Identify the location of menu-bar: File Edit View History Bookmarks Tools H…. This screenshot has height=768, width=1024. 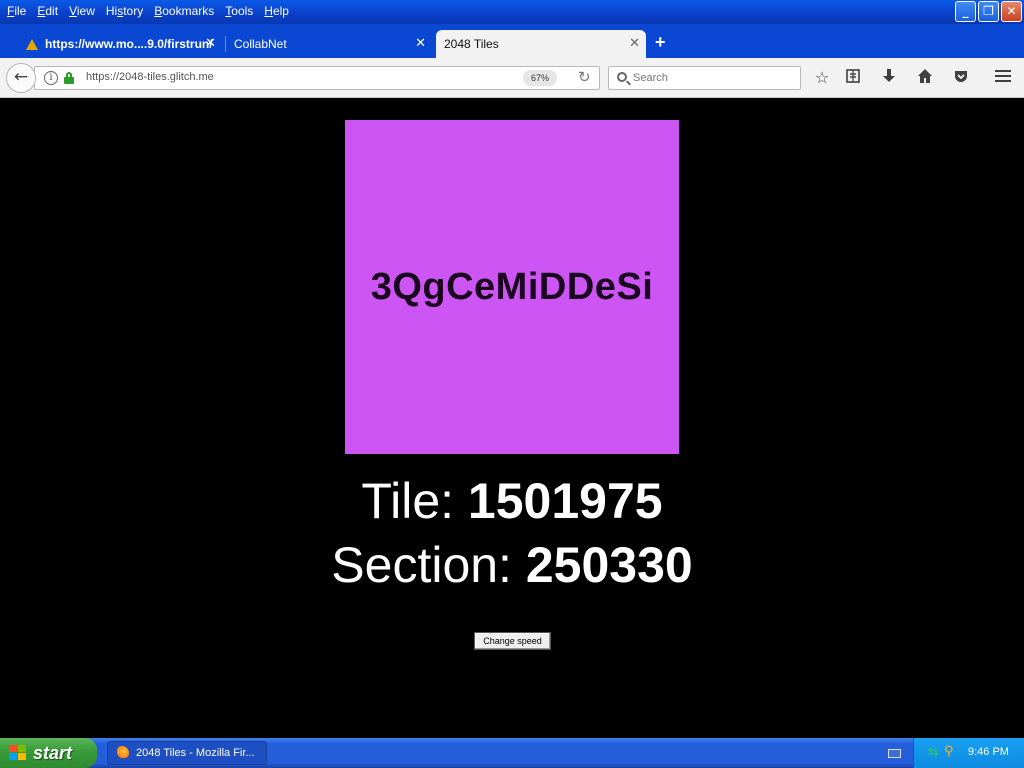
(150, 11).